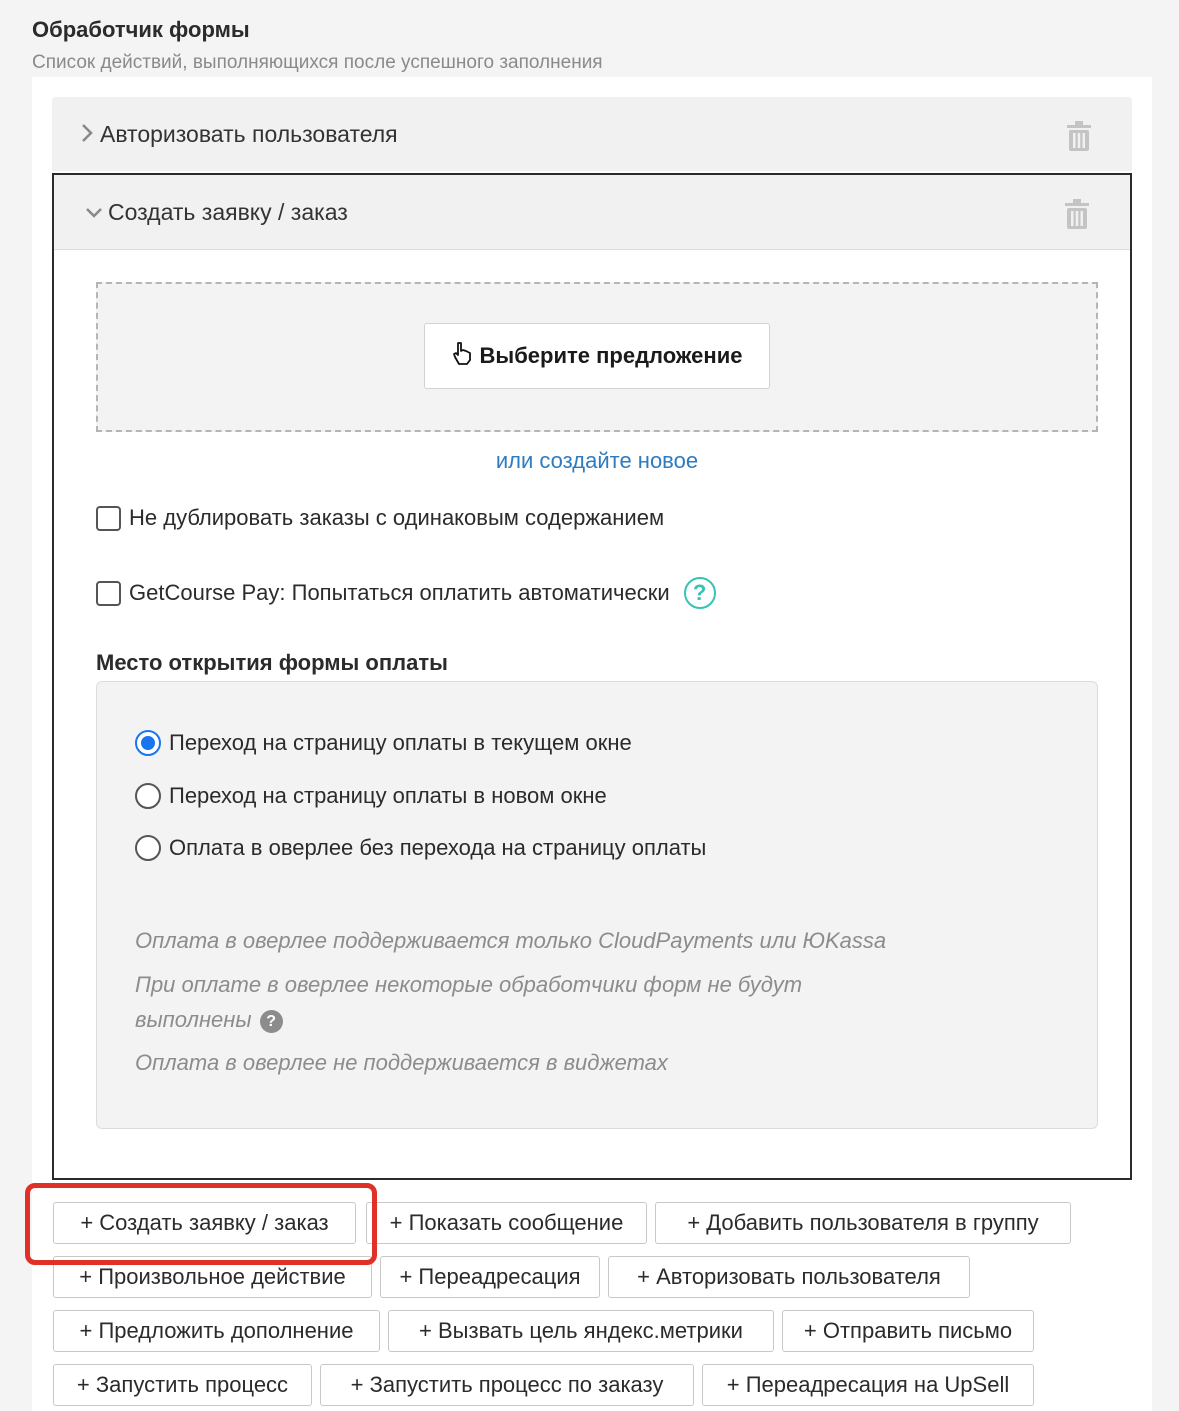 The image size is (1179, 1411). Describe the element at coordinates (507, 1385) in the screenshot. I see `add-run-order-process-button: + Запустить процесс по заказу` at that location.